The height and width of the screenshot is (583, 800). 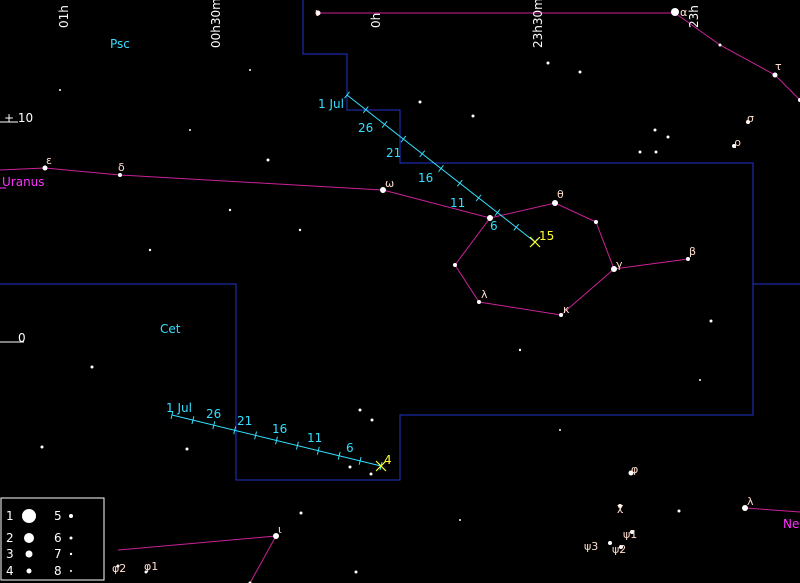 What do you see at coordinates (737, 142) in the screenshot?
I see `star-label-rho: ρ` at bounding box center [737, 142].